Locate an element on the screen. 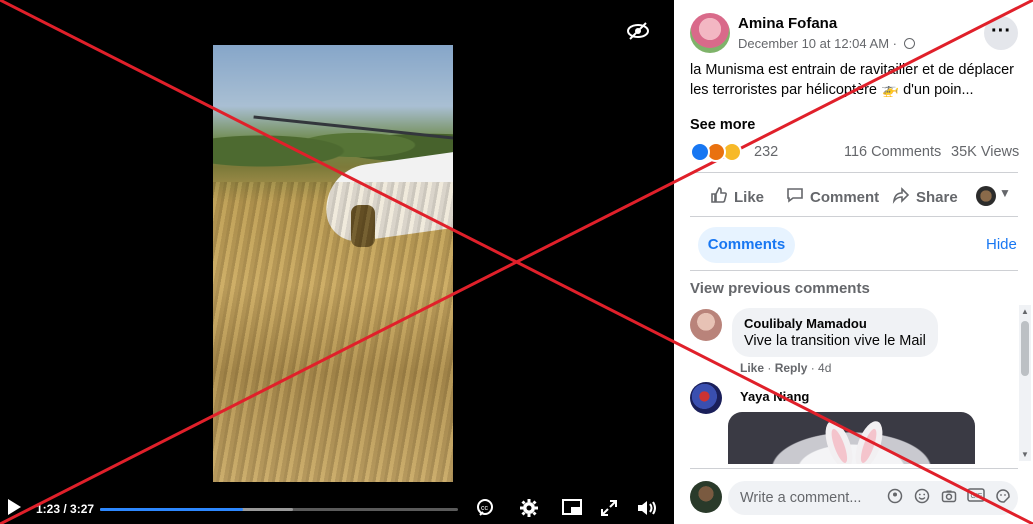 The image size is (1033, 524). video-played-fill is located at coordinates (172, 509).